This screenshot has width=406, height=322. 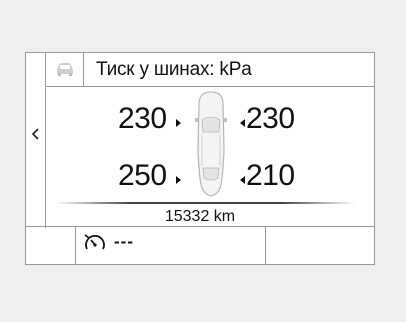 What do you see at coordinates (206, 203) in the screenshot?
I see `divider` at bounding box center [206, 203].